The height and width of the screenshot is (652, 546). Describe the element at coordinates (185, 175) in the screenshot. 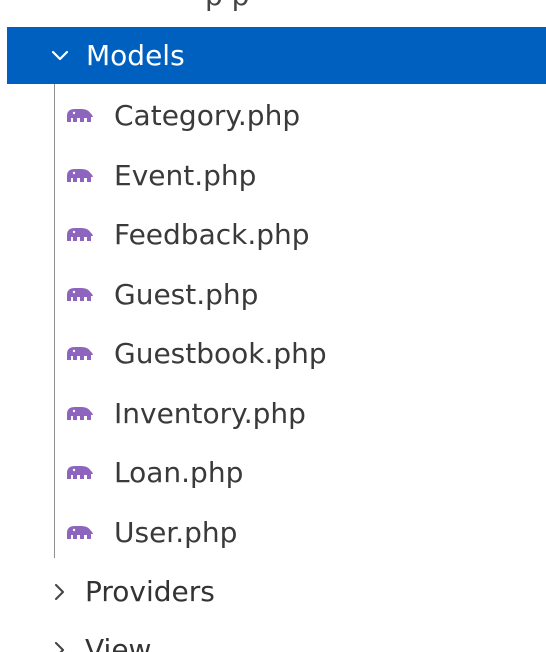

I see `file-name-event: Event.php` at that location.